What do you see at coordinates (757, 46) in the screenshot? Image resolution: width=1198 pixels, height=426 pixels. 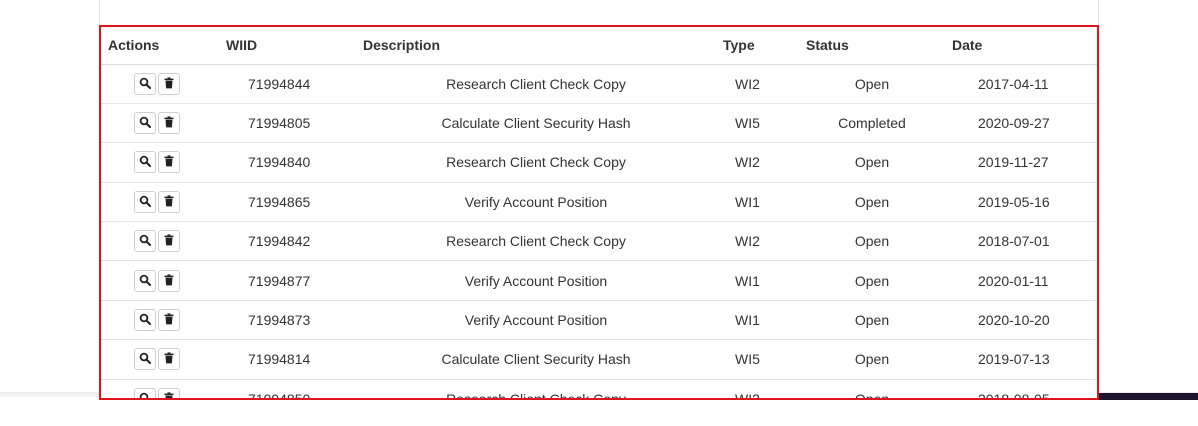 I see `column-header-type: Type` at bounding box center [757, 46].